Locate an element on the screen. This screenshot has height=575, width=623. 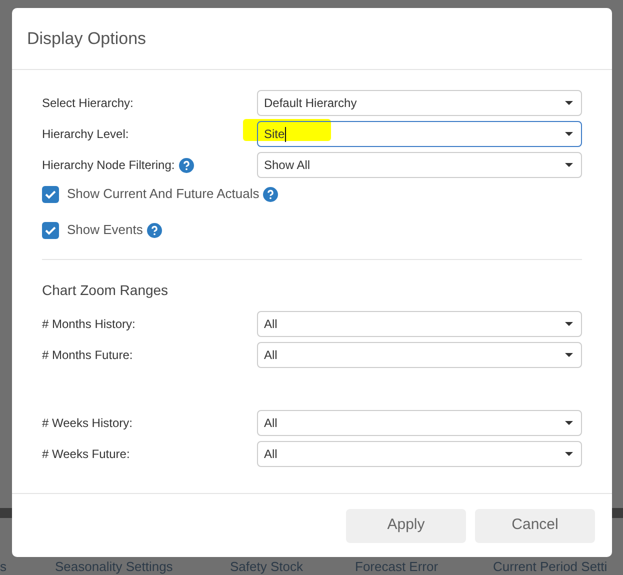
field-label: # Months History: is located at coordinates (89, 324).